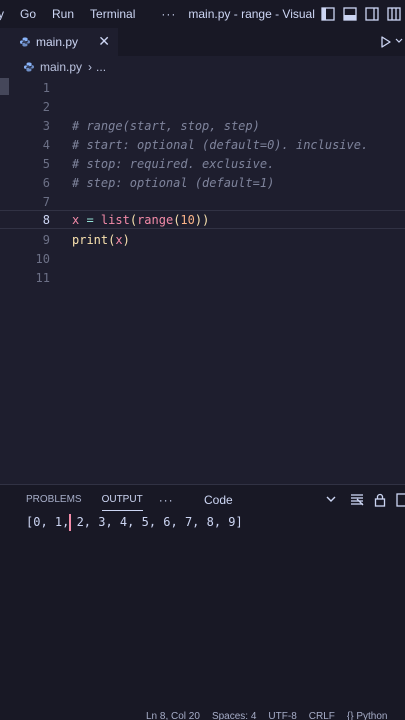  I want to click on code-line: 11, so click(202, 277).